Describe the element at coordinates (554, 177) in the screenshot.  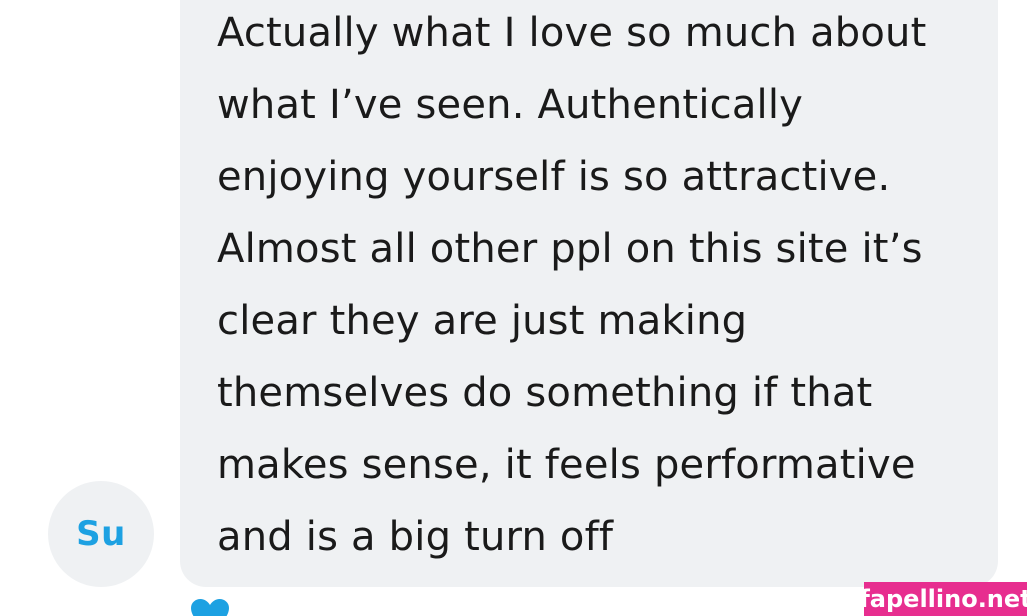
I see `comment-line: enjoying yourself is so attractive.` at that location.